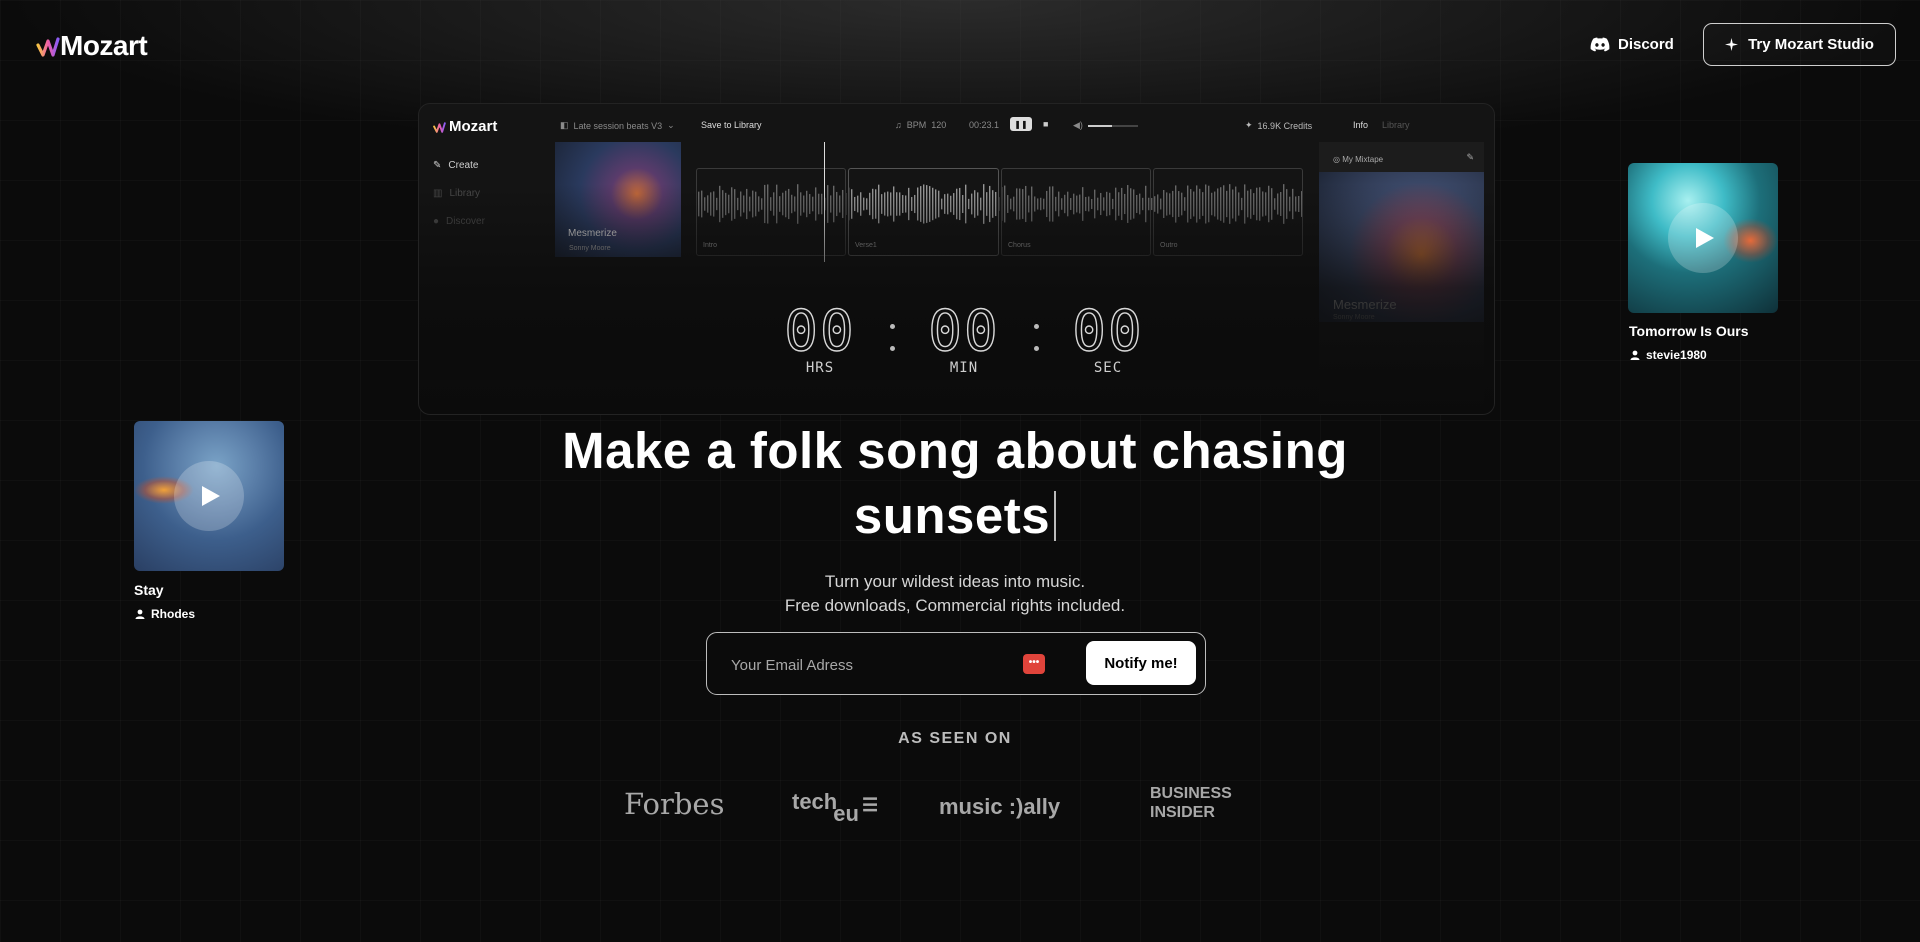  I want to click on headline-line2-text: sunsets, so click(952, 515).